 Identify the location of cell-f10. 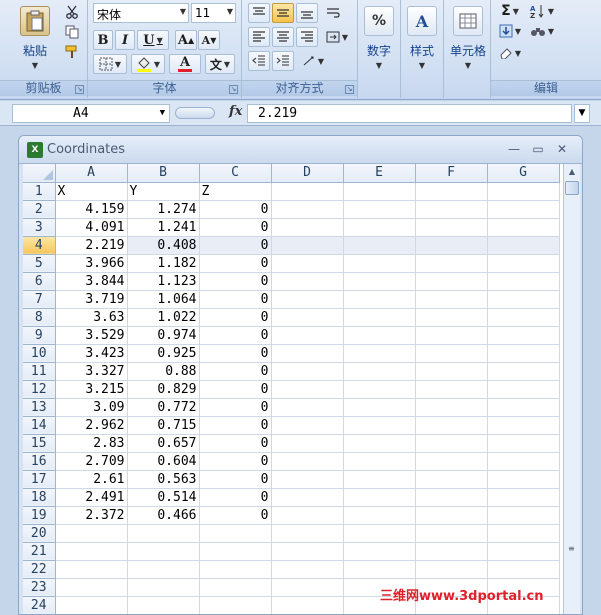
(451, 353).